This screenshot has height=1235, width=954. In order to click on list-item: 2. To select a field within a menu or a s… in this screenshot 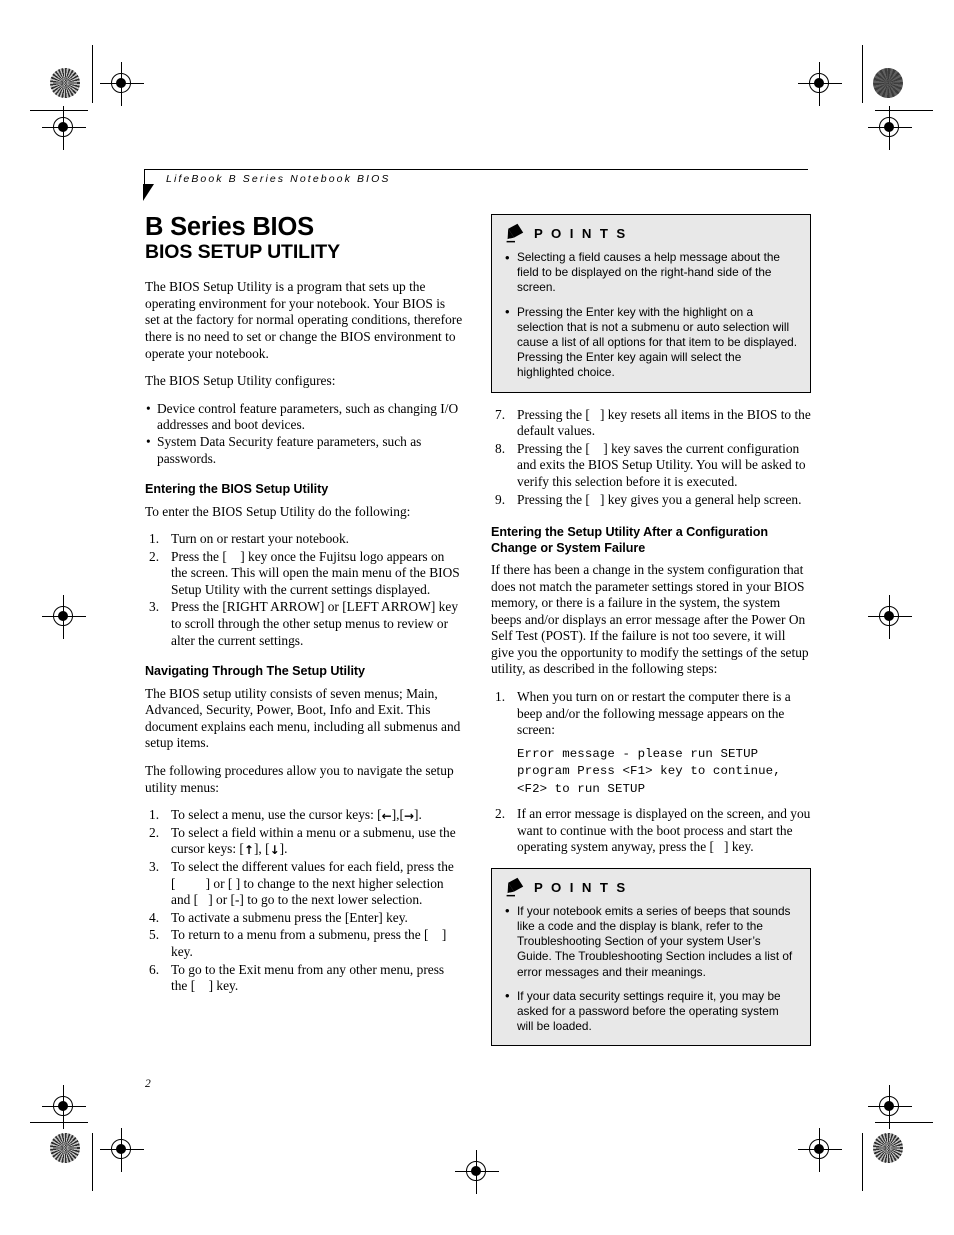, I will do `click(304, 841)`.